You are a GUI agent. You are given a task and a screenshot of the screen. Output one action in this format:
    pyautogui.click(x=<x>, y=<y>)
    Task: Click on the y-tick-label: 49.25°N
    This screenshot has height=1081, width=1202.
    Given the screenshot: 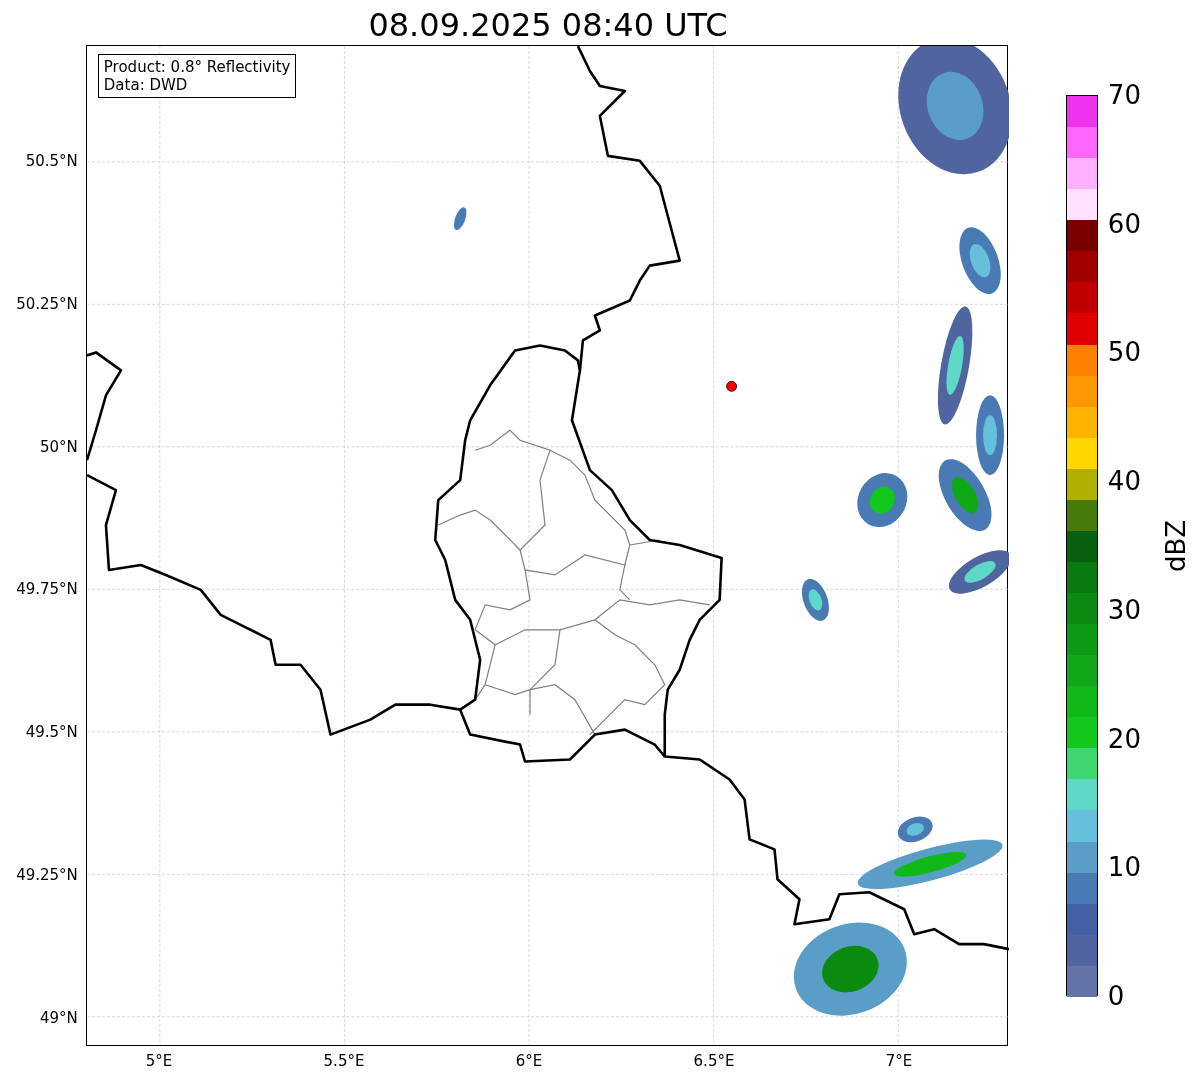 What is the action you would take?
    pyautogui.click(x=47, y=875)
    